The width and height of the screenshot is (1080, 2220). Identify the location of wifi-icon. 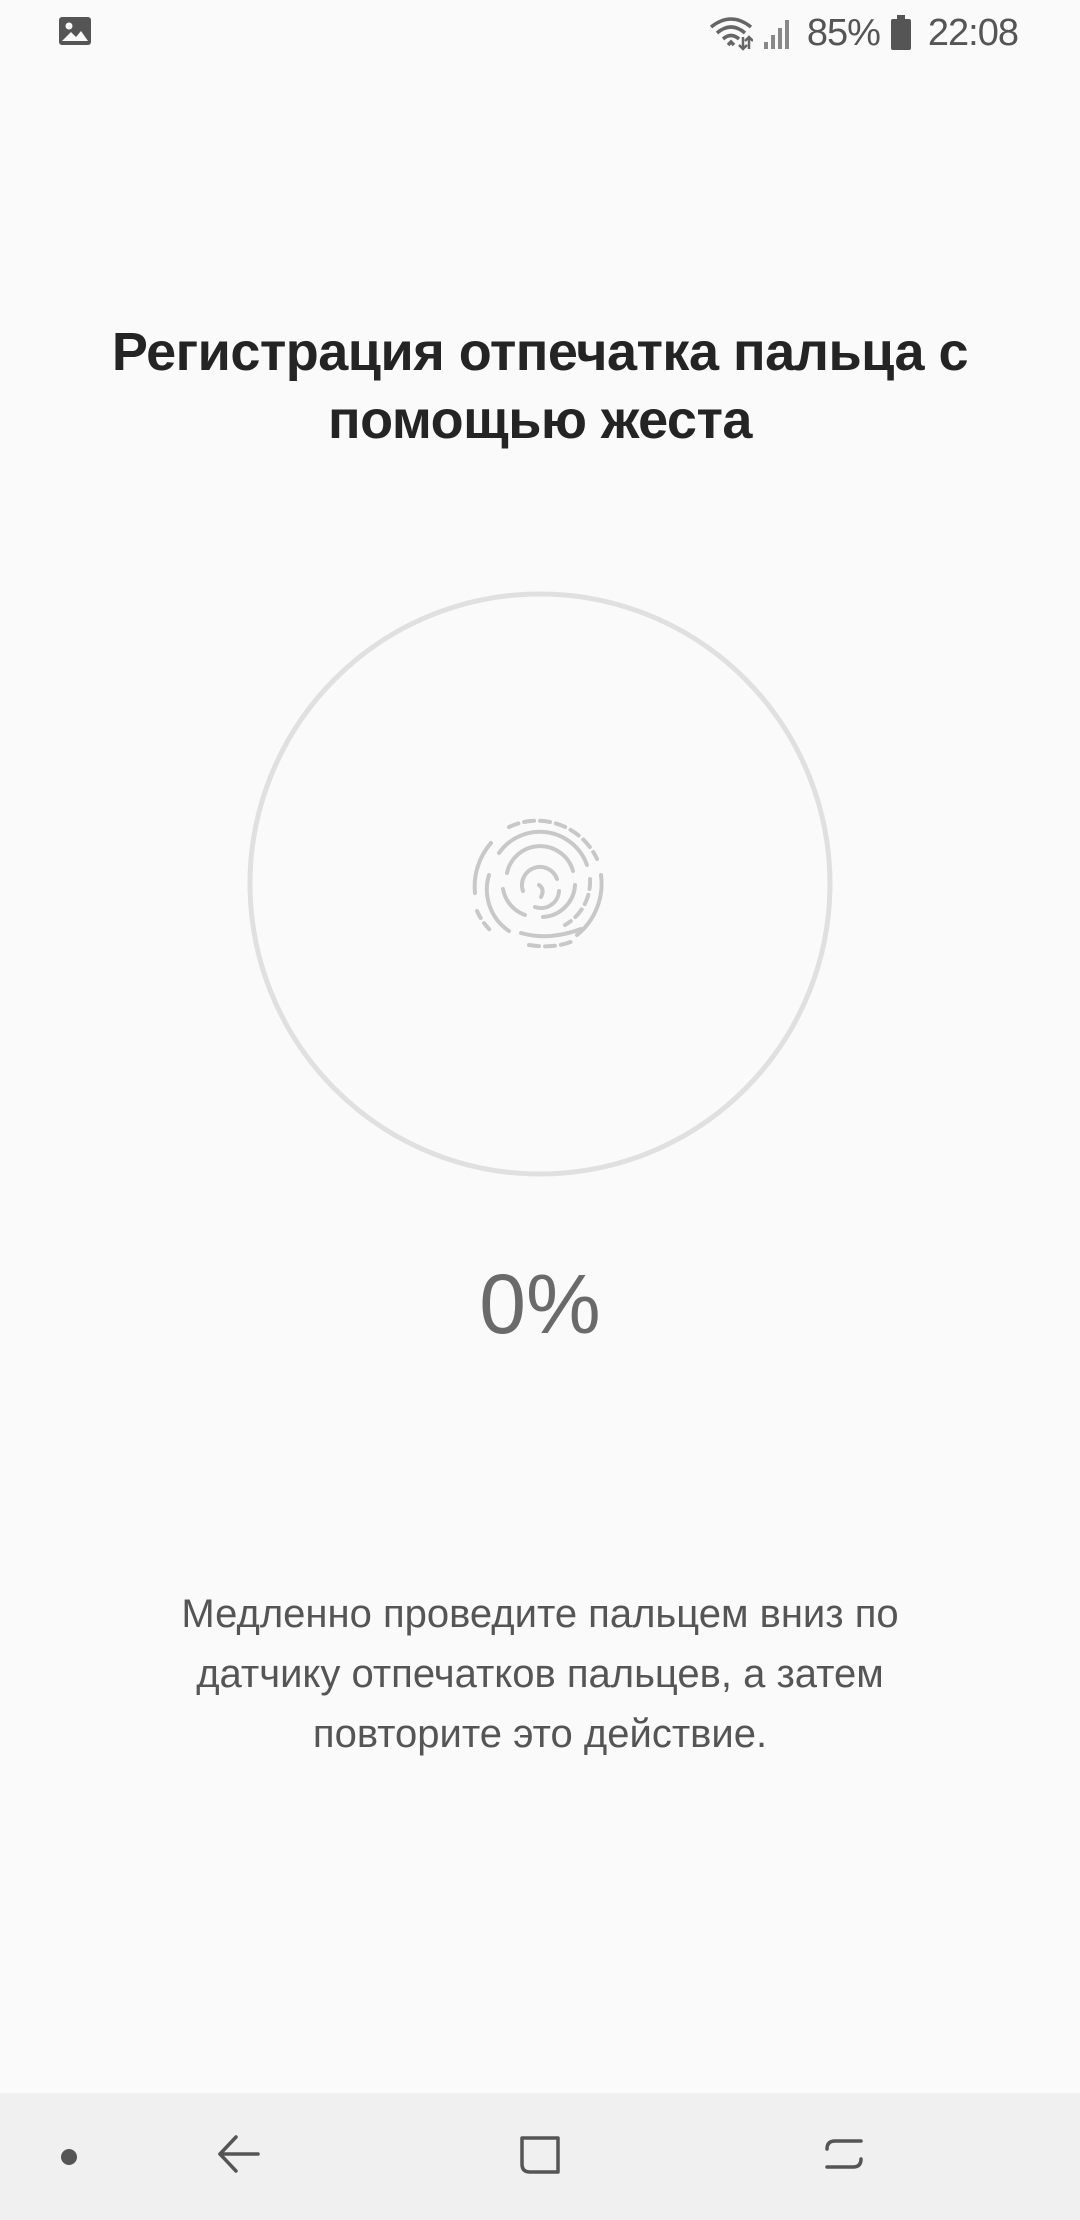
(731, 33).